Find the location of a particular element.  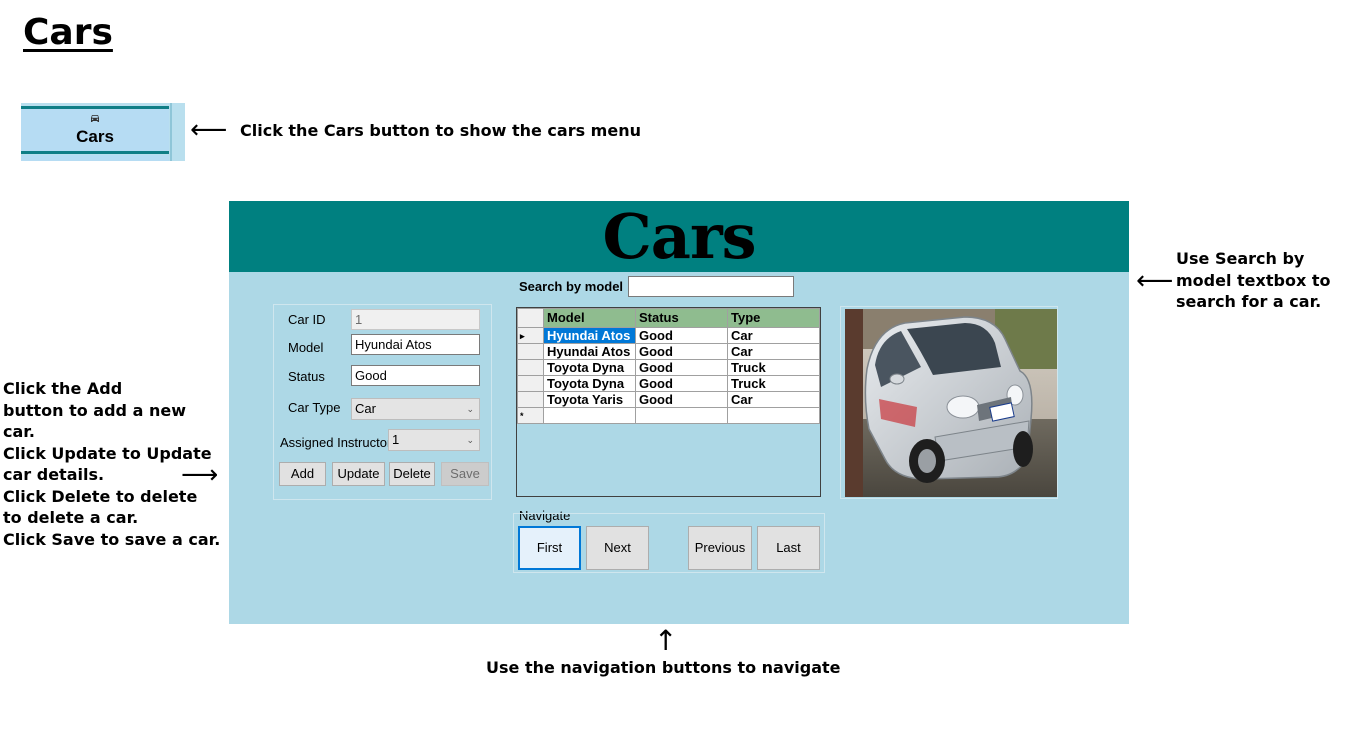

sidebar-crop: Cars is located at coordinates (103, 132).